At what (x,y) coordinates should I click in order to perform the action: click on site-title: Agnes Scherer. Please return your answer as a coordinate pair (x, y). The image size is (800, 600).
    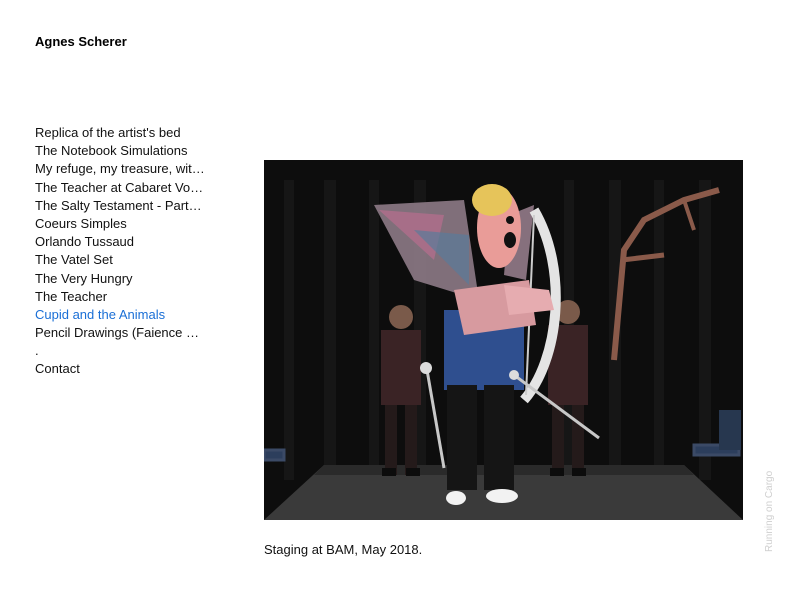
    Looking at the image, I should click on (81, 41).